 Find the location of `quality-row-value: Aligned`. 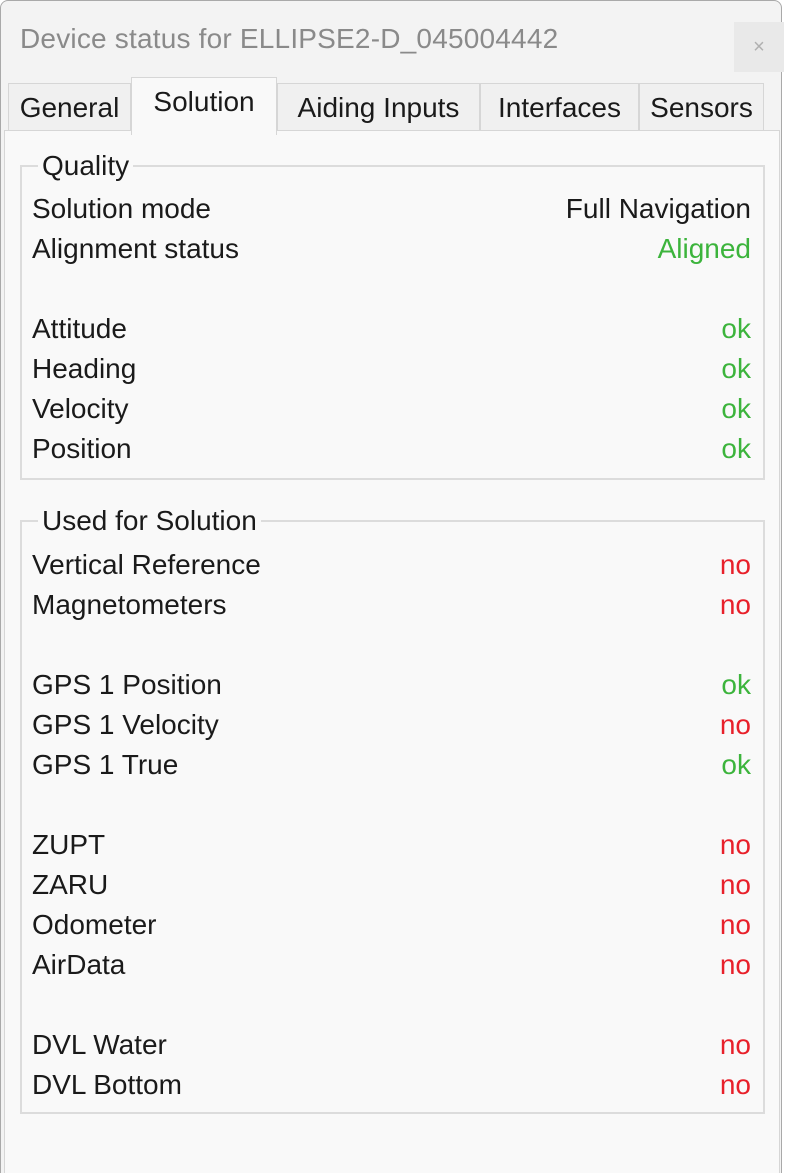

quality-row-value: Aligned is located at coordinates (704, 248).